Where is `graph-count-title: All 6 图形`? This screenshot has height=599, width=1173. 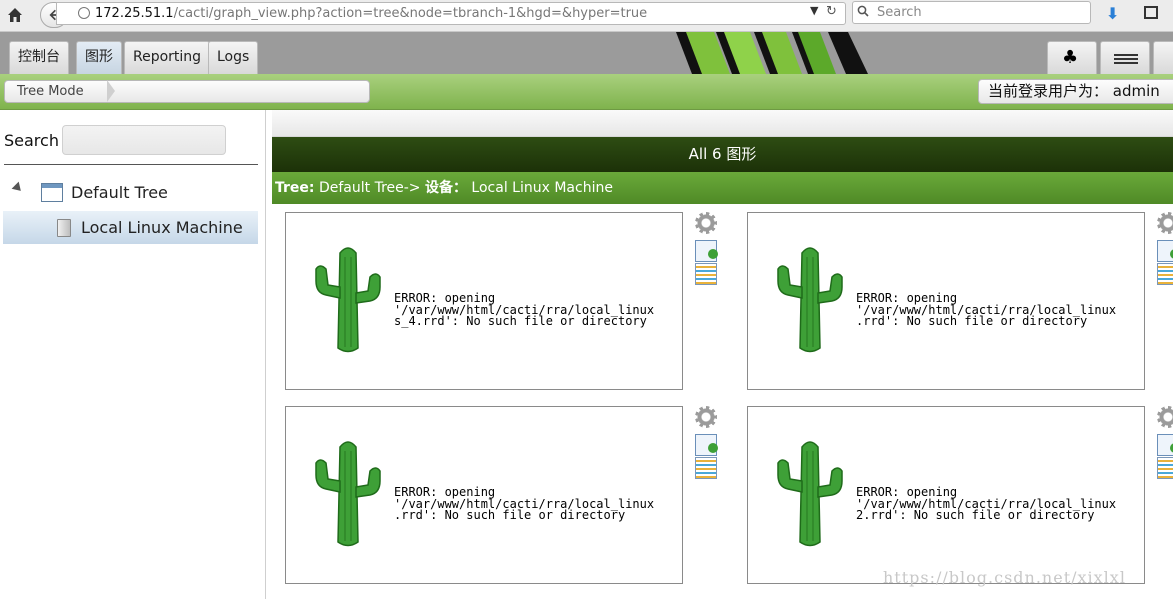 graph-count-title: All 6 图形 is located at coordinates (722, 154).